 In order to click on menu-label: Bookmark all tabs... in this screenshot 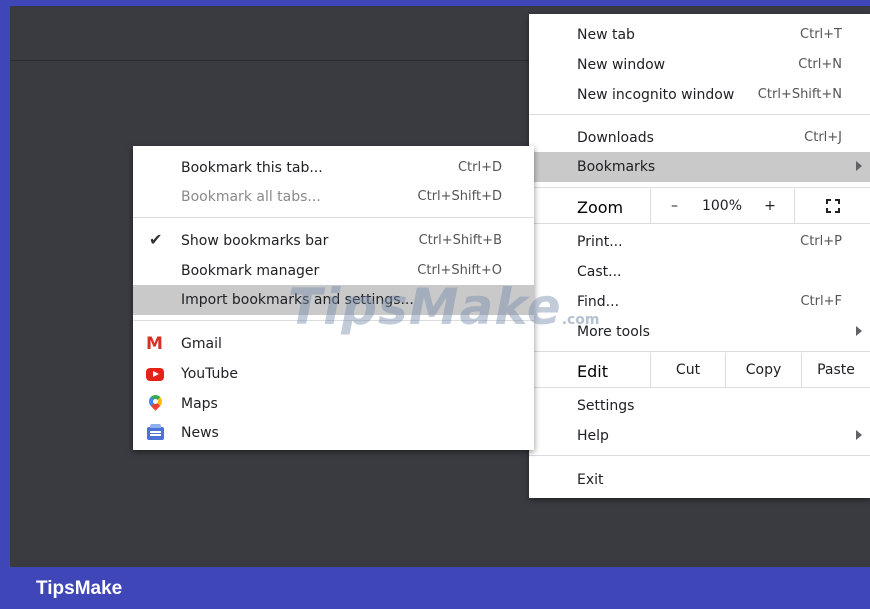, I will do `click(251, 197)`.